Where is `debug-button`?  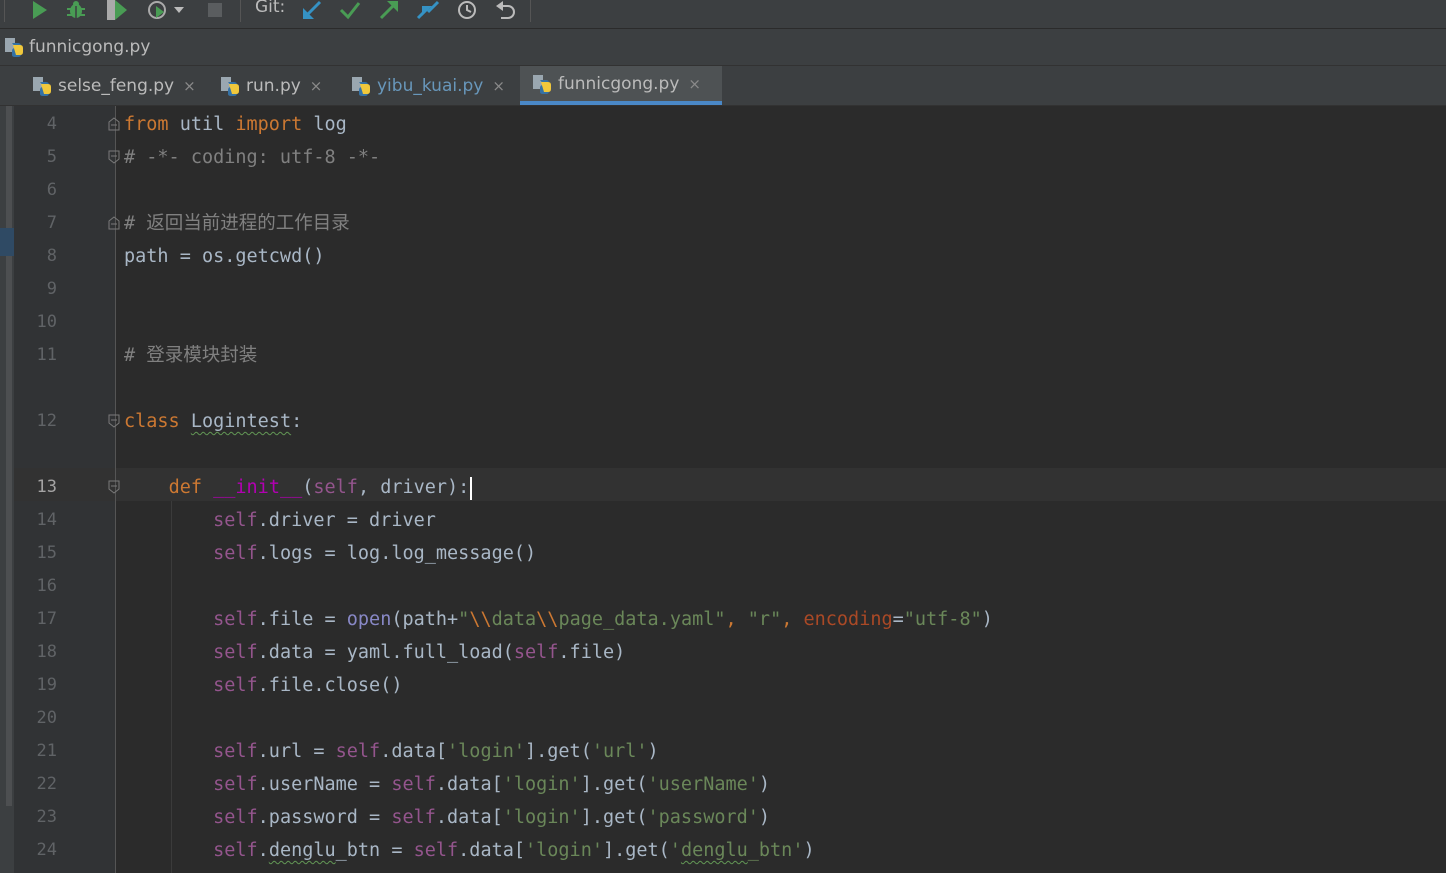
debug-button is located at coordinates (76, 10).